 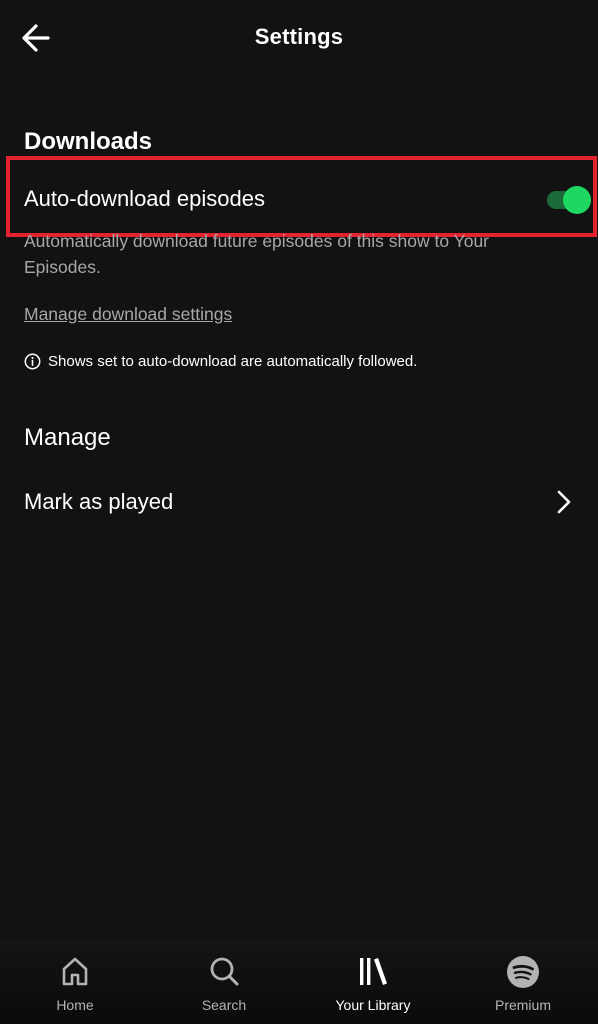 I want to click on auto-download-toggle, so click(x=570, y=200).